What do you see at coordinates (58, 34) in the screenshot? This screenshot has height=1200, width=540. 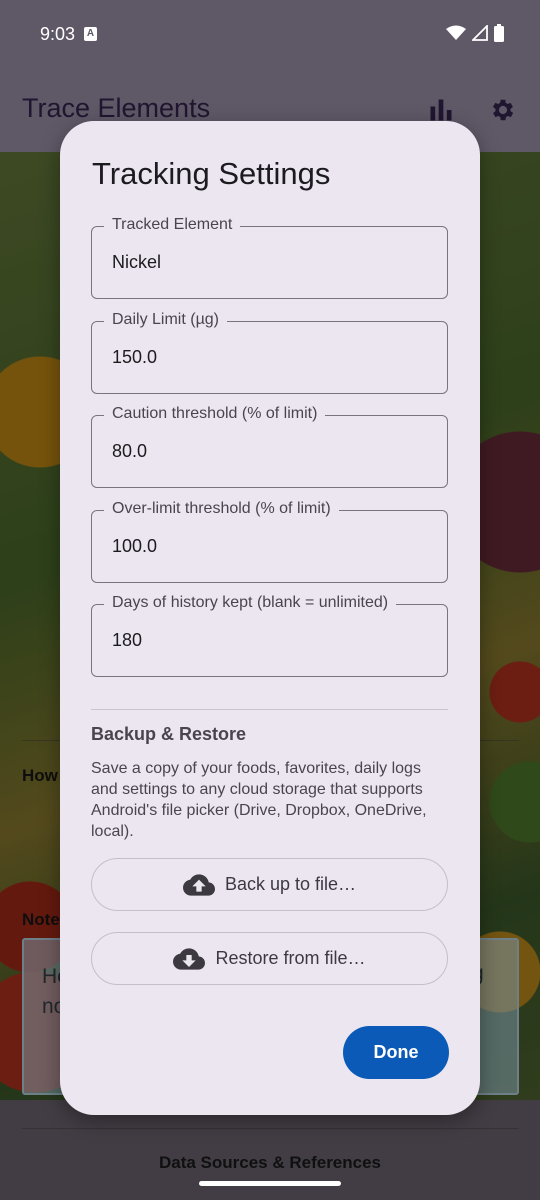 I see `status-time: 9:03` at bounding box center [58, 34].